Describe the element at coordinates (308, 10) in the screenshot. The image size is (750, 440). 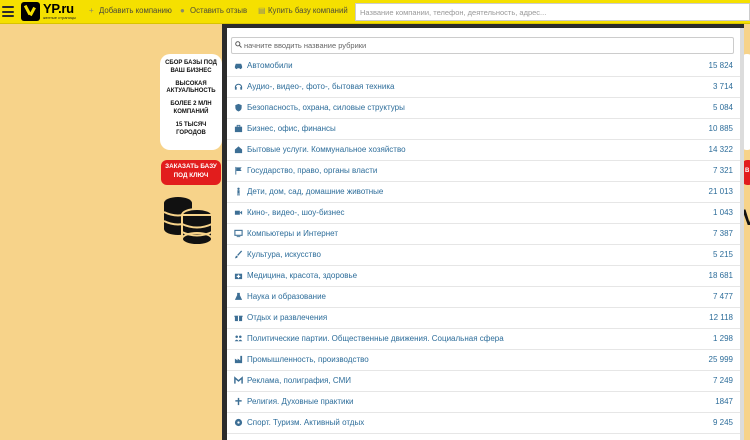
I see `buy-base-label: Купить базу компаний` at that location.